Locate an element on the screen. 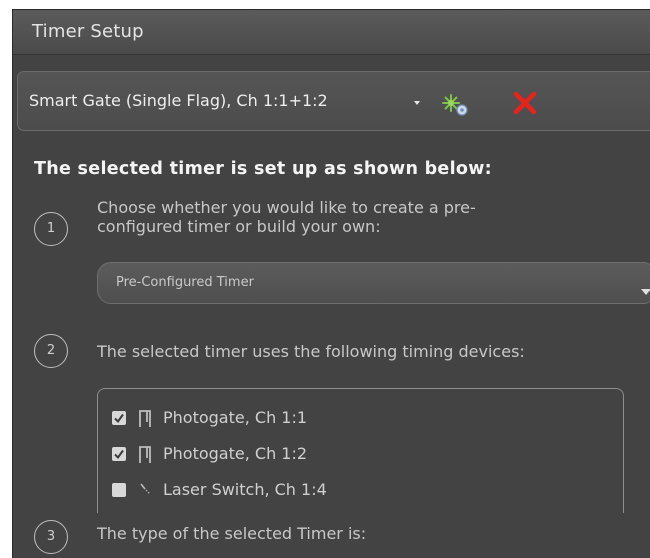  timer-type-select: Pre-Configured Timer is located at coordinates (373, 283).